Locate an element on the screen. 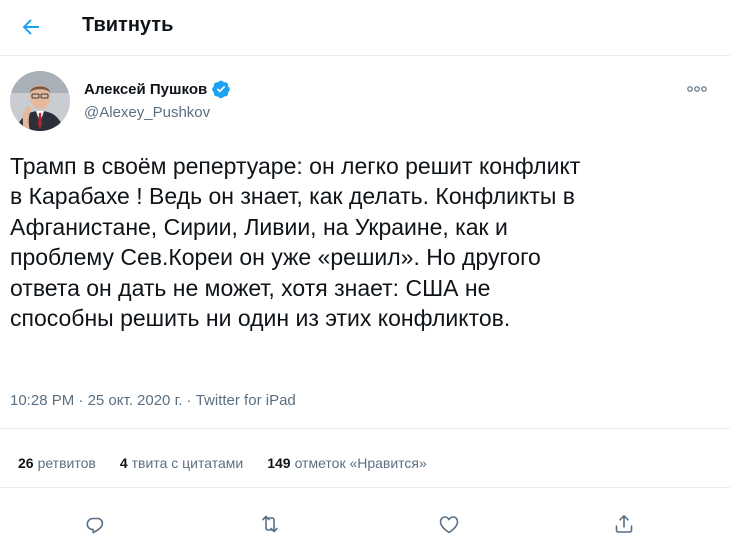 The height and width of the screenshot is (548, 730). share-icon is located at coordinates (624, 524).